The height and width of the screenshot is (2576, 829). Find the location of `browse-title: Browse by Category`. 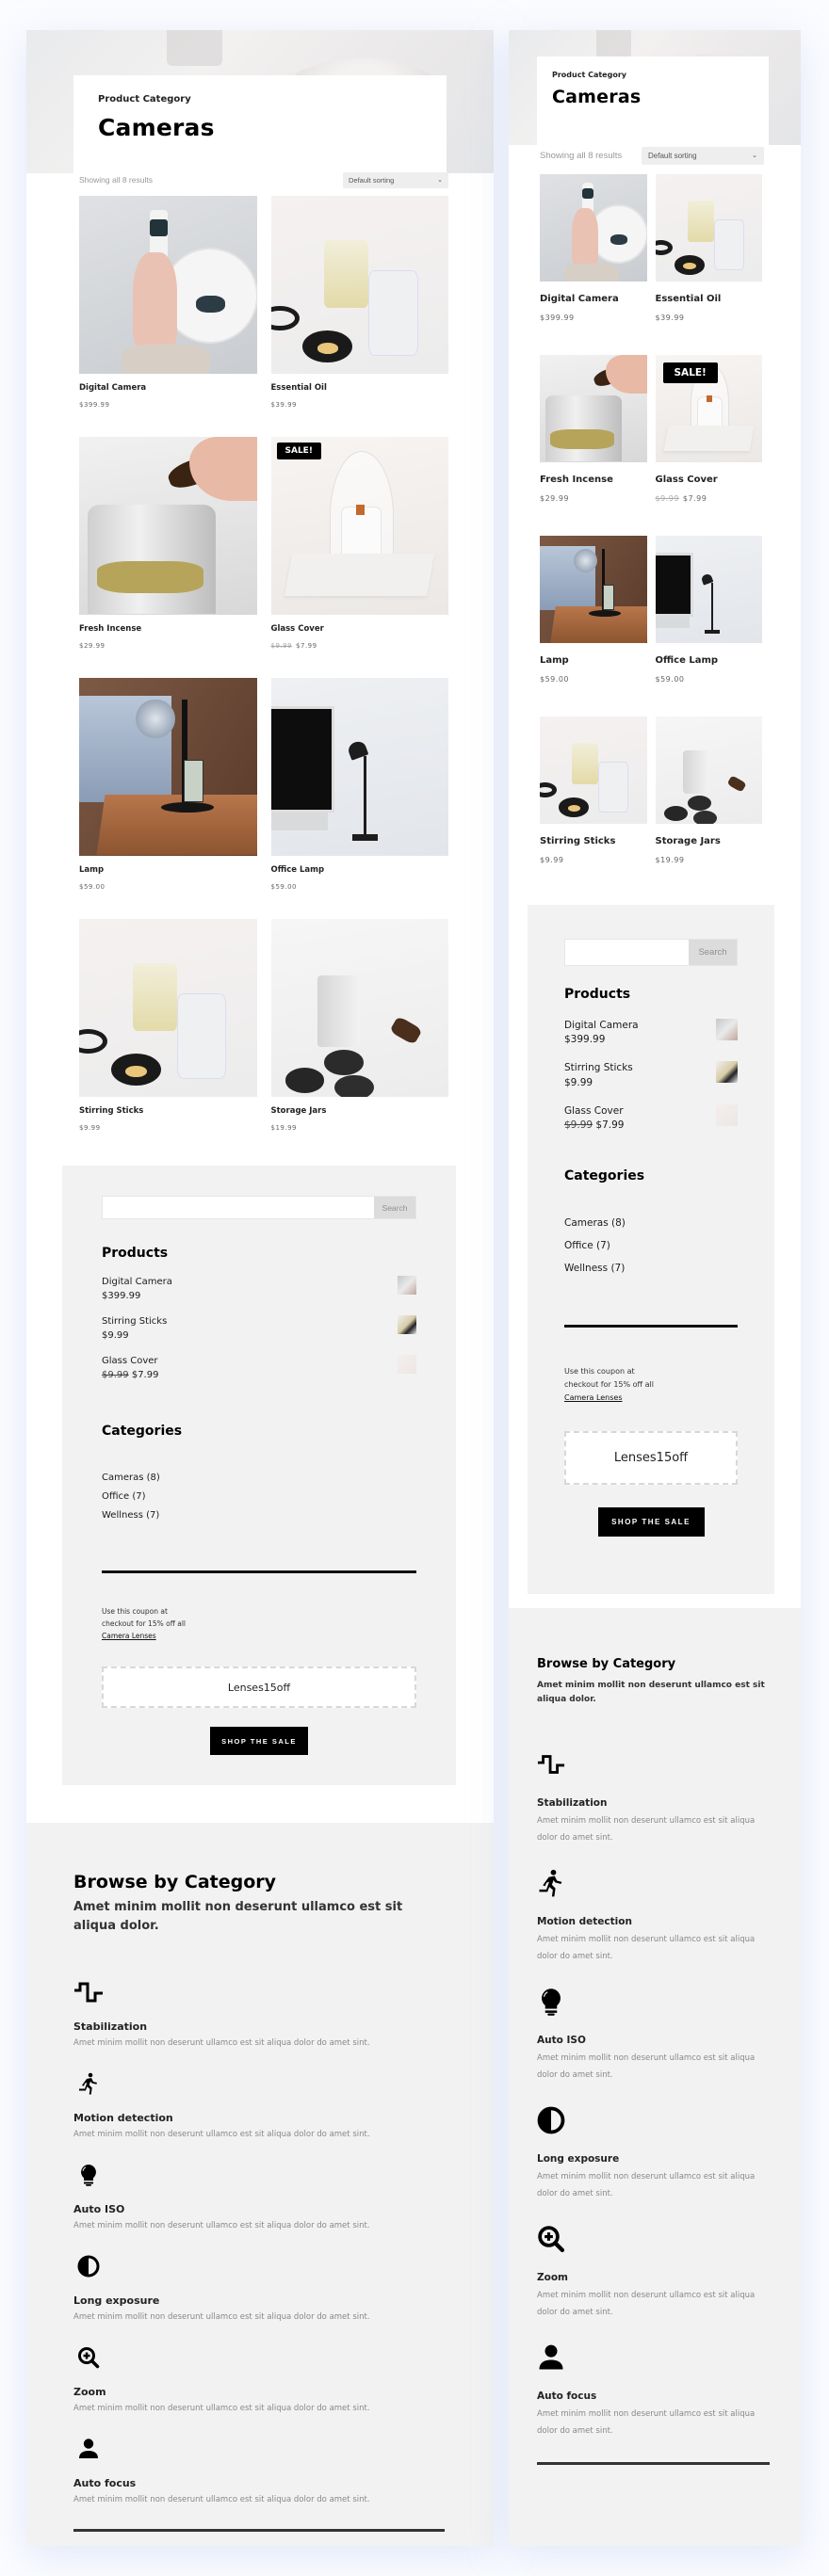

browse-title: Browse by Category is located at coordinates (175, 1882).